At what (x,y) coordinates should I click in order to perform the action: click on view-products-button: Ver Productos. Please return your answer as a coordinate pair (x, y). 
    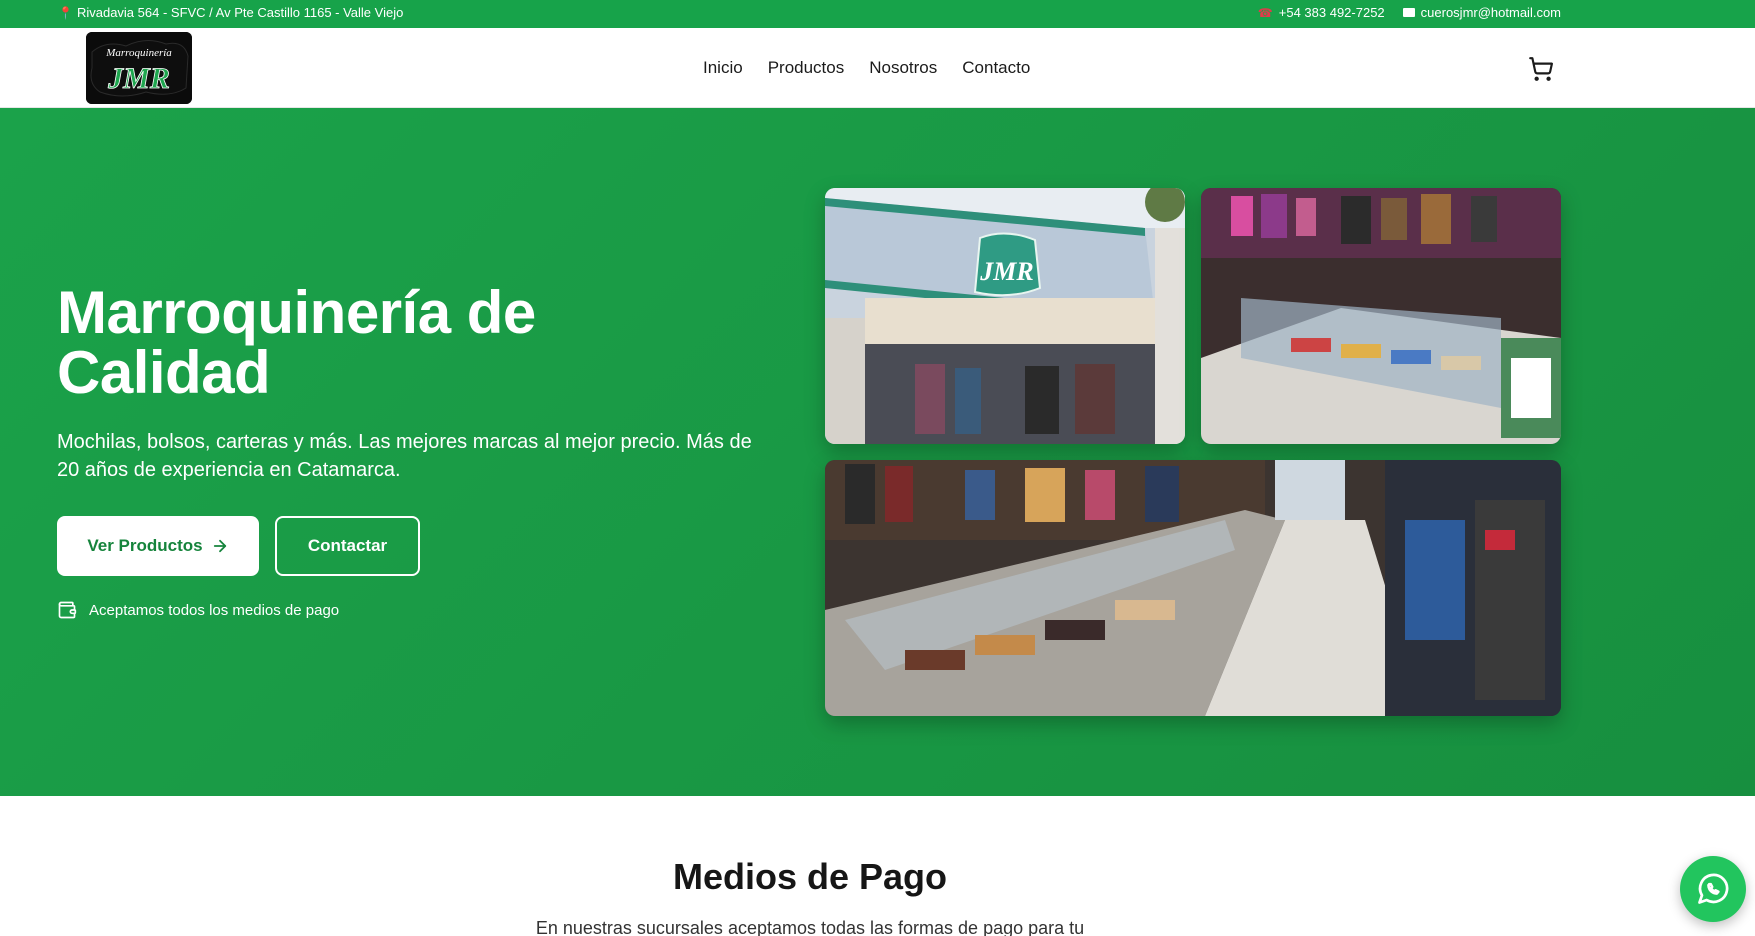
    Looking at the image, I should click on (158, 546).